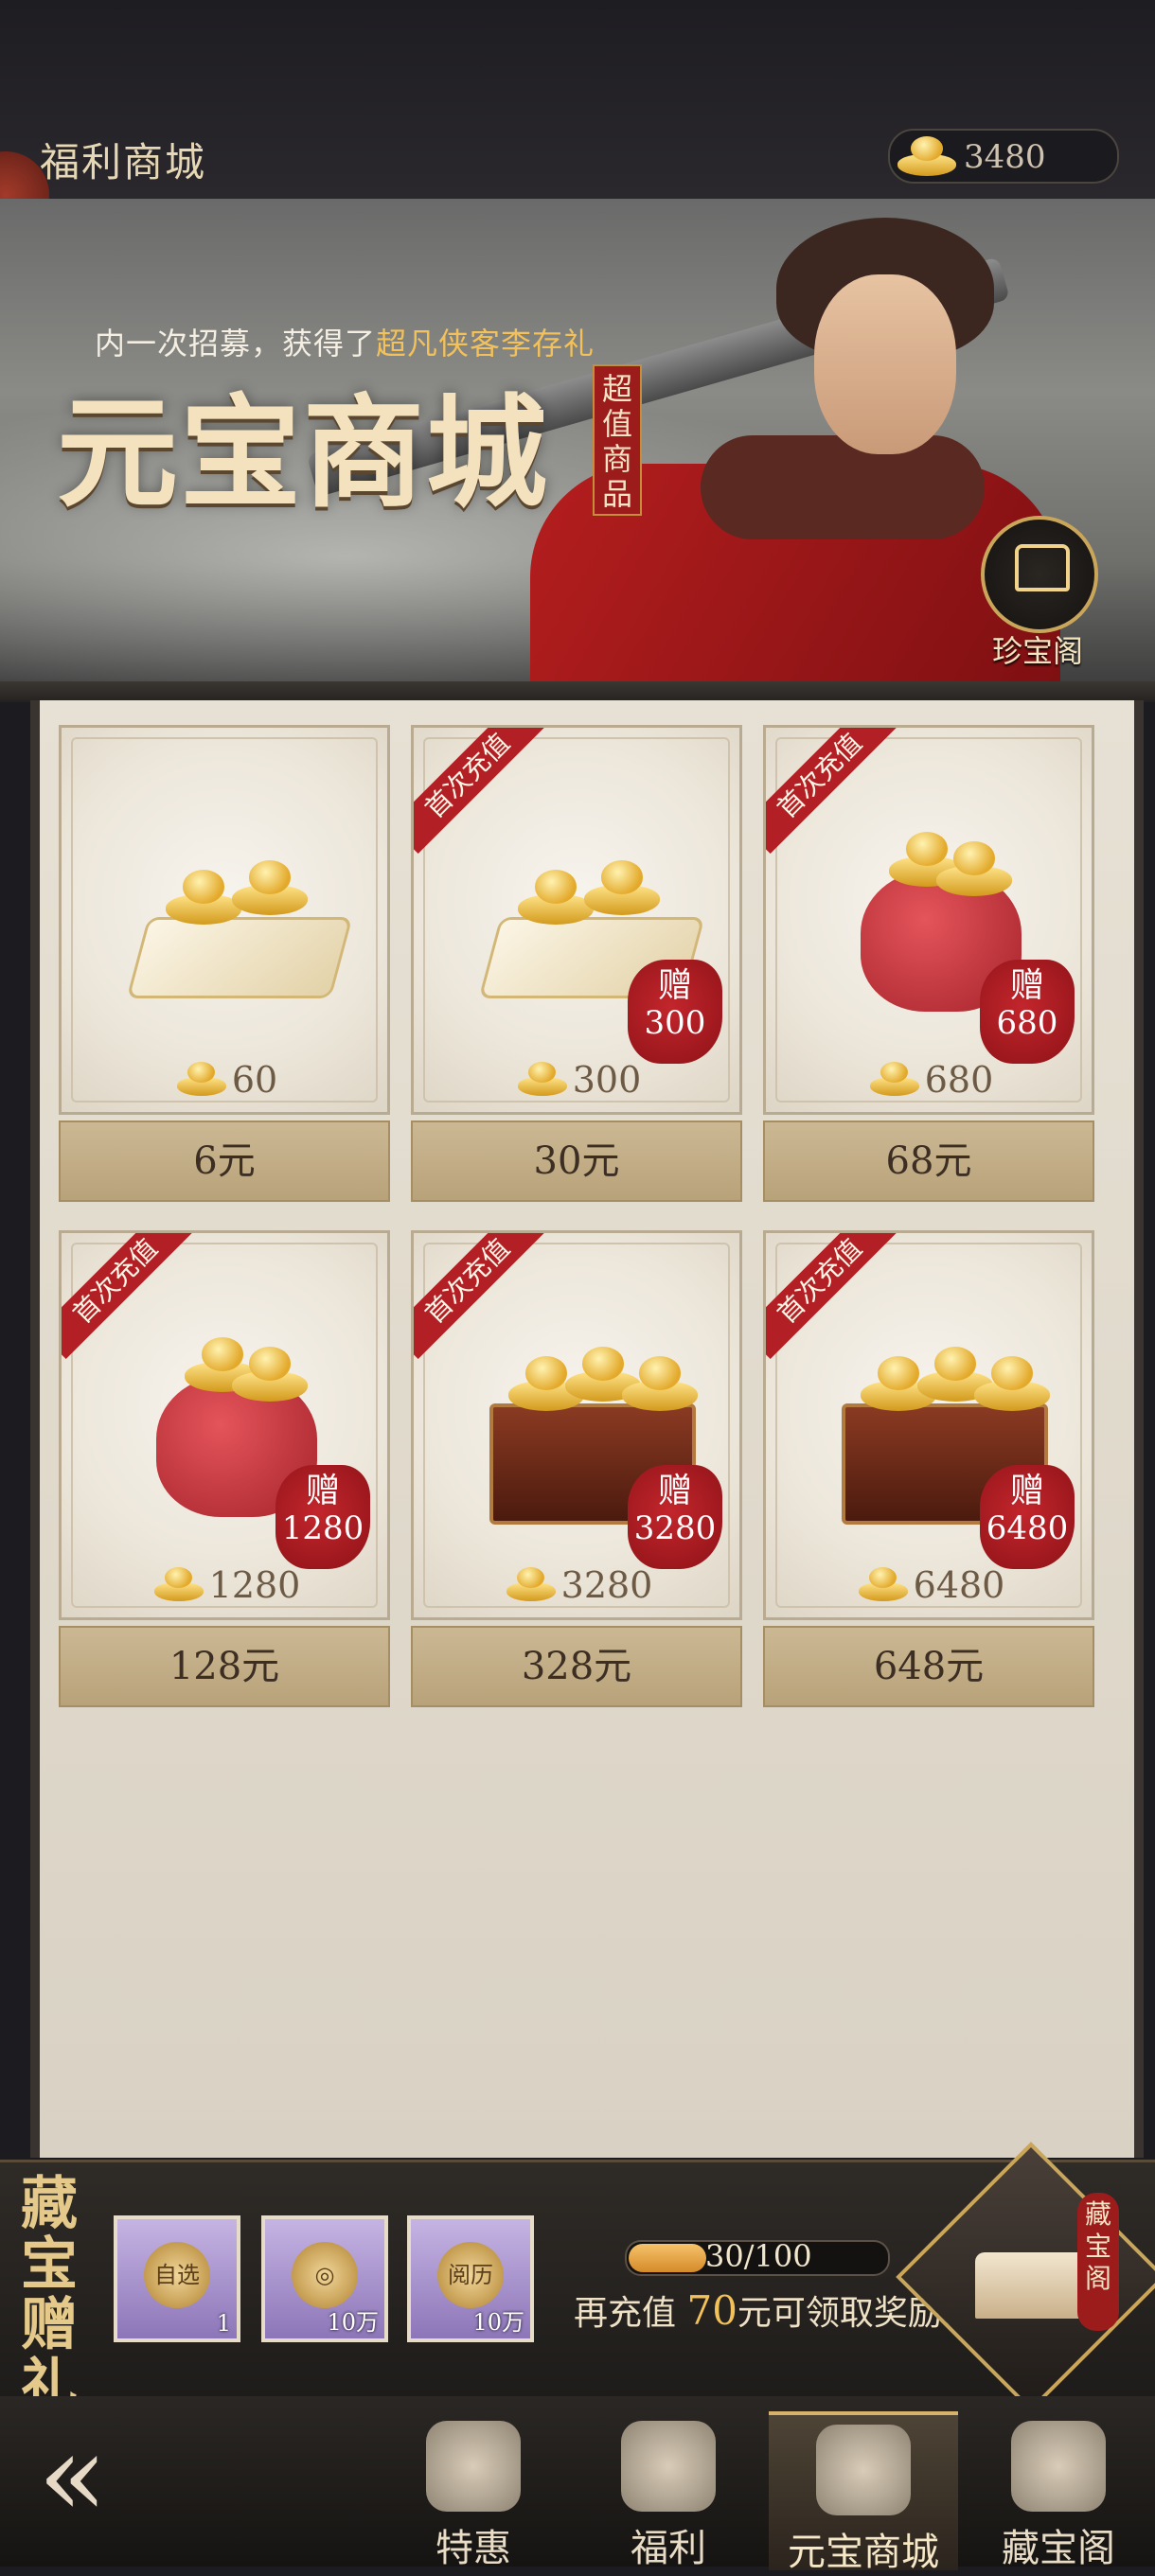 This screenshot has width=1155, height=2576. Describe the element at coordinates (177, 2275) in the screenshot. I see `optional-chest-icon: 自选` at that location.